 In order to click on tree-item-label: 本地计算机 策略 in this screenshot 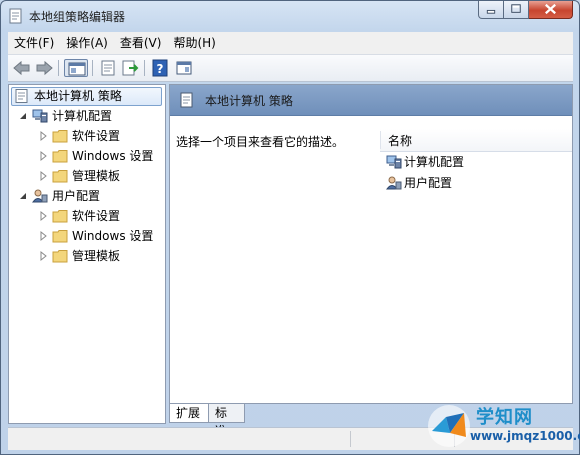, I will do `click(78, 96)`.